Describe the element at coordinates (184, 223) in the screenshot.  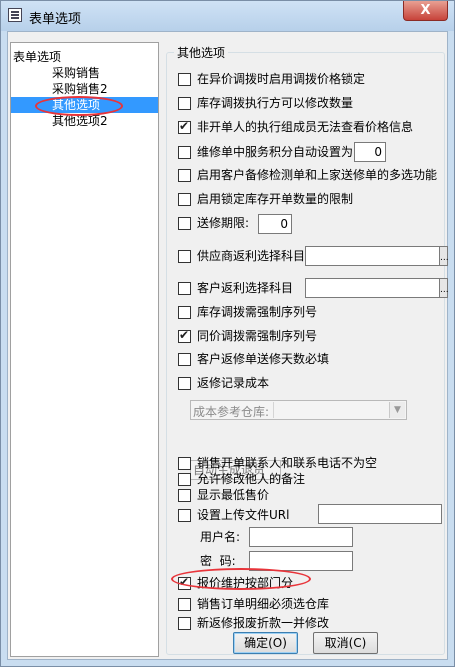
I see `option-repair-deadline-checkbox` at that location.